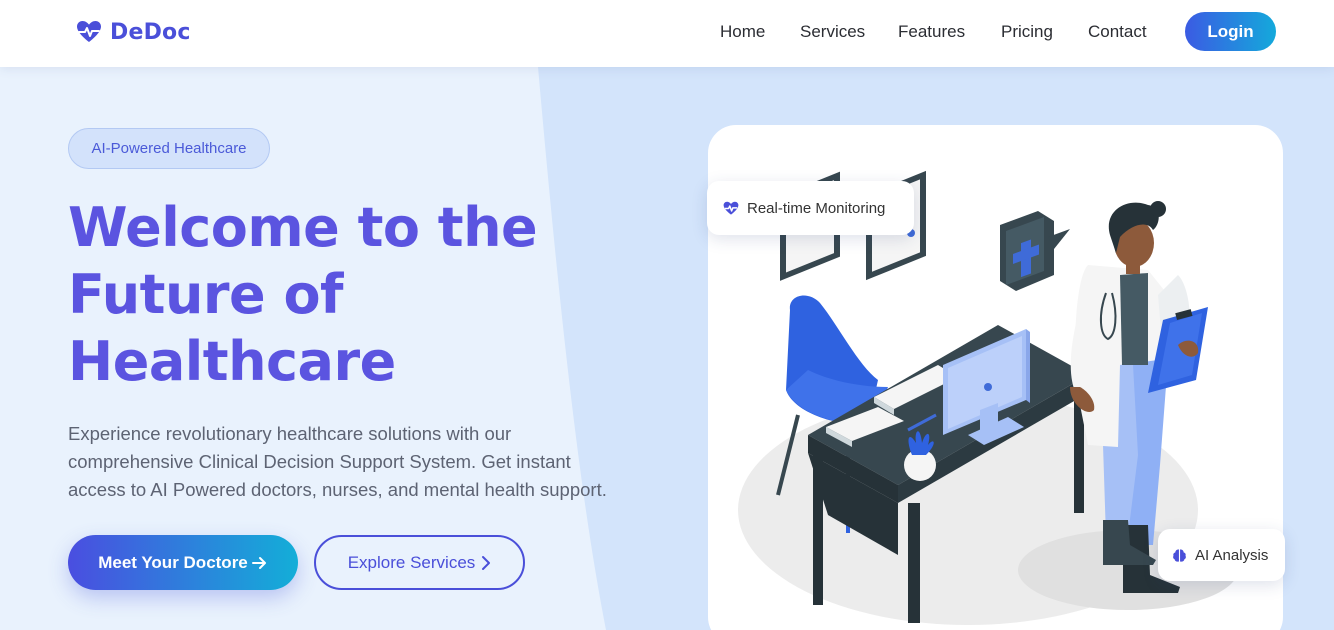  What do you see at coordinates (258, 562) in the screenshot?
I see `arrow-right-icon` at bounding box center [258, 562].